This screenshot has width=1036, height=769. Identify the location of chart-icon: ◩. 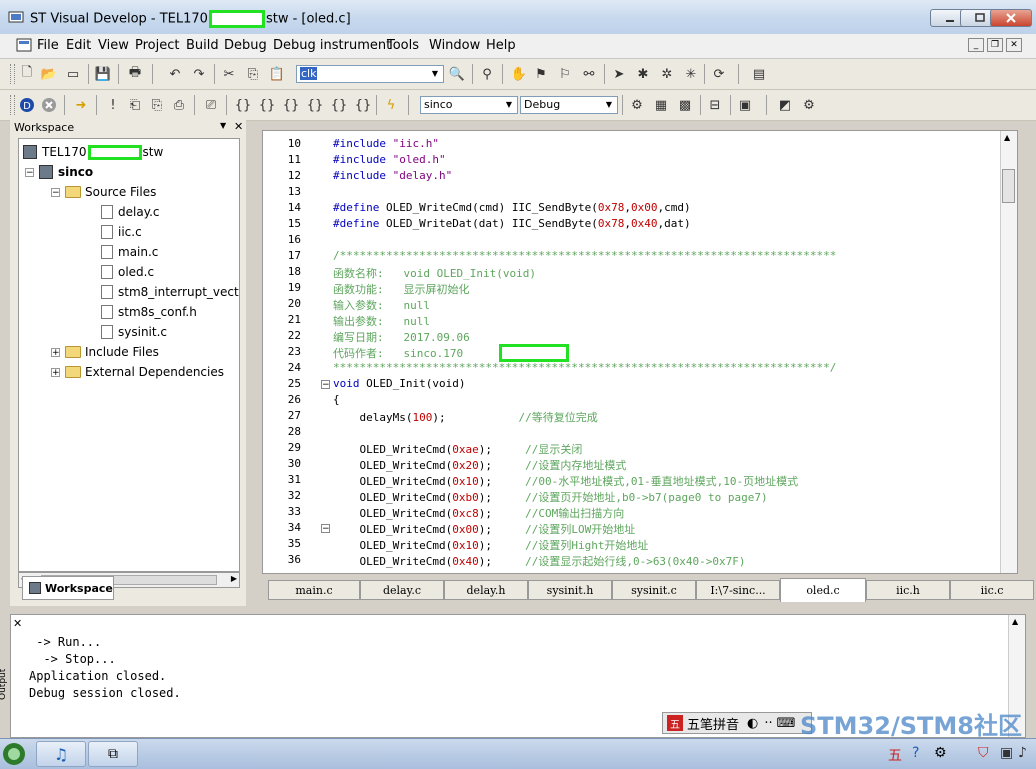
(785, 105).